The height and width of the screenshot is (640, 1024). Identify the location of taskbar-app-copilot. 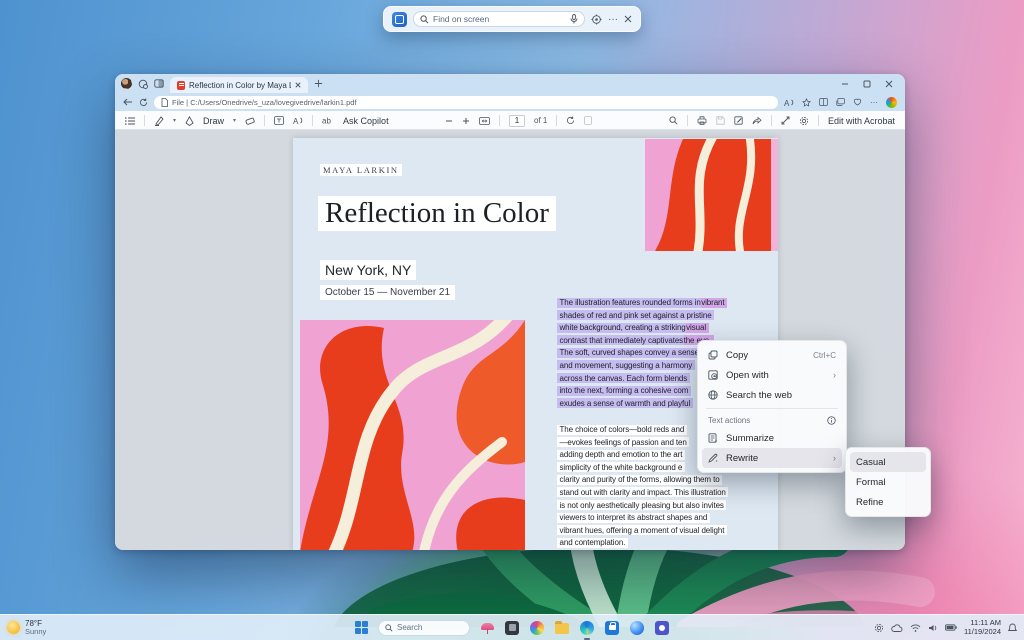
(637, 628).